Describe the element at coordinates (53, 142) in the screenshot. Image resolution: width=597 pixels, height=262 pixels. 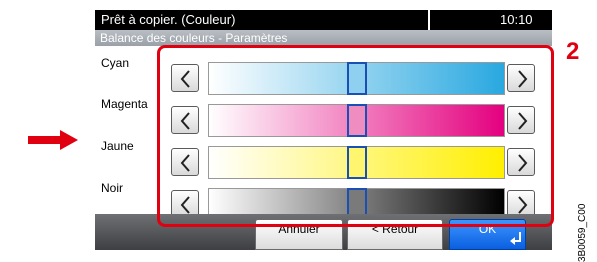
I see `pointer-arrow-icon` at that location.